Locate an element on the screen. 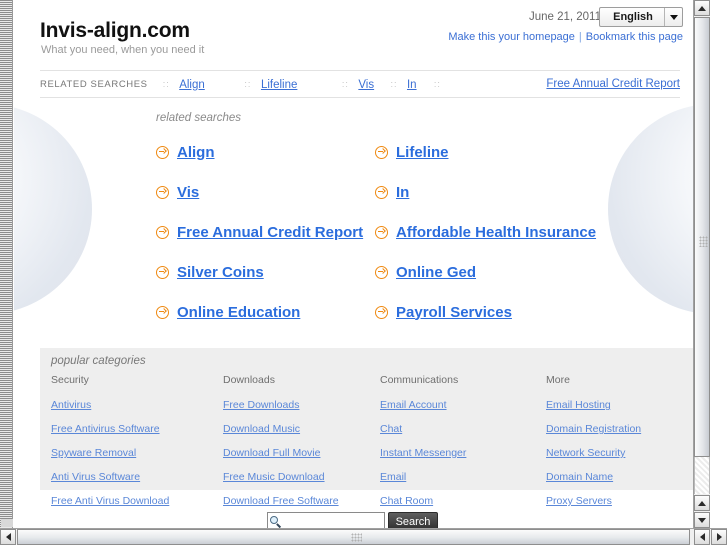 This screenshot has width=727, height=545. list-item: Instant Messenger is located at coordinates (463, 452).